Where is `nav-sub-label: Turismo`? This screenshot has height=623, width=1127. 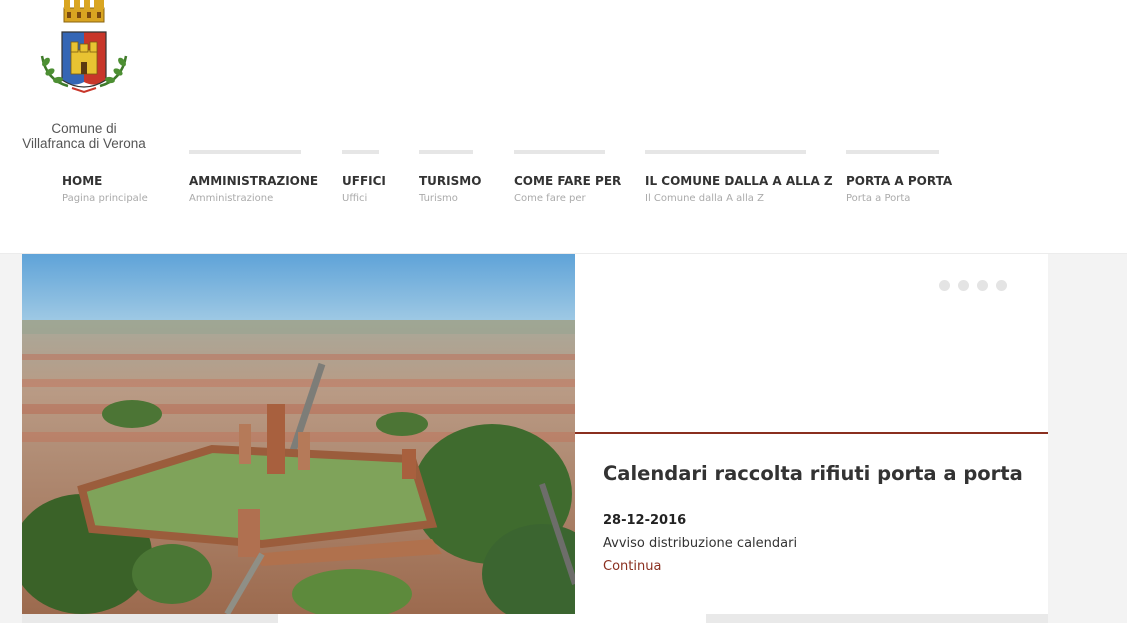
nav-sub-label: Turismo is located at coordinates (438, 198).